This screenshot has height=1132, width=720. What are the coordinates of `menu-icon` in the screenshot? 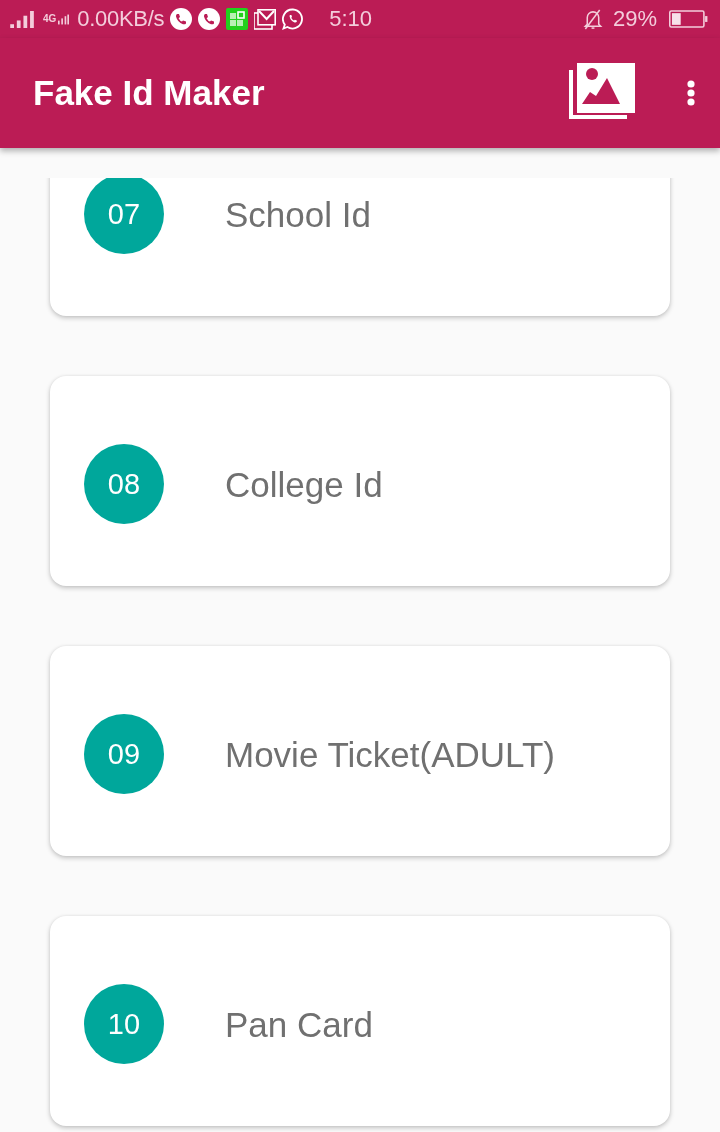 It's located at (691, 93).